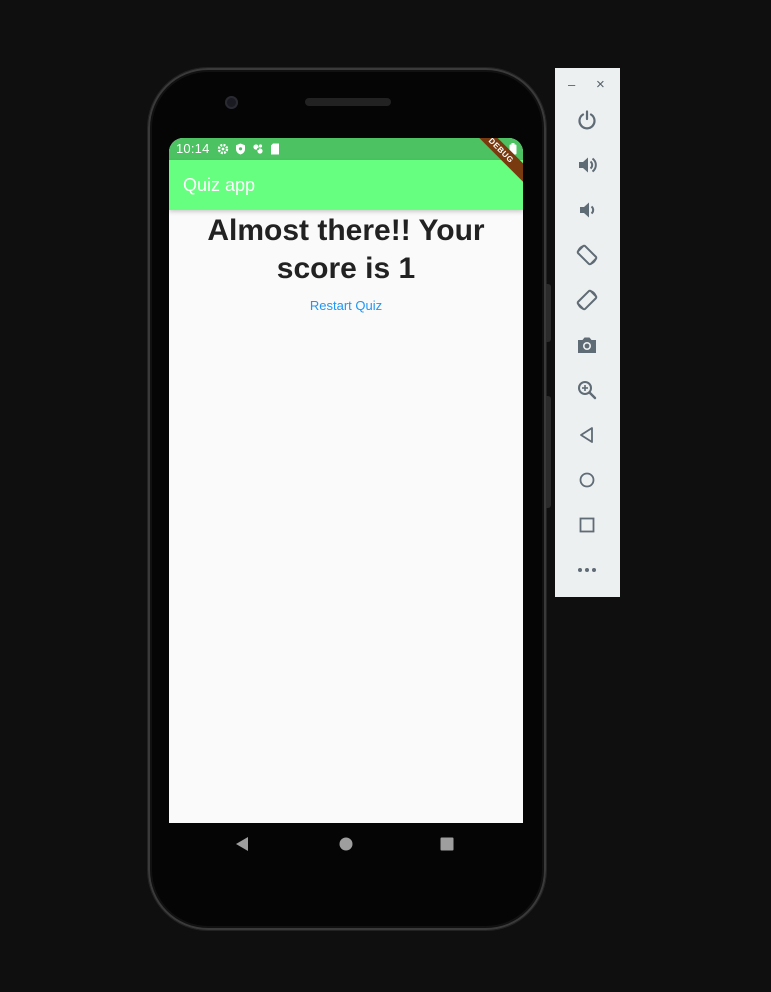 The height and width of the screenshot is (992, 771). I want to click on camera-icon, so click(587, 345).